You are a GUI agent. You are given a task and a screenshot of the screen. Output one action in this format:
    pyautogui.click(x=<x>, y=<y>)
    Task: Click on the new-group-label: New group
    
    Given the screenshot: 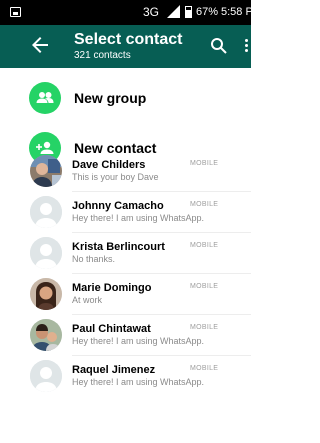 What is the action you would take?
    pyautogui.click(x=110, y=98)
    